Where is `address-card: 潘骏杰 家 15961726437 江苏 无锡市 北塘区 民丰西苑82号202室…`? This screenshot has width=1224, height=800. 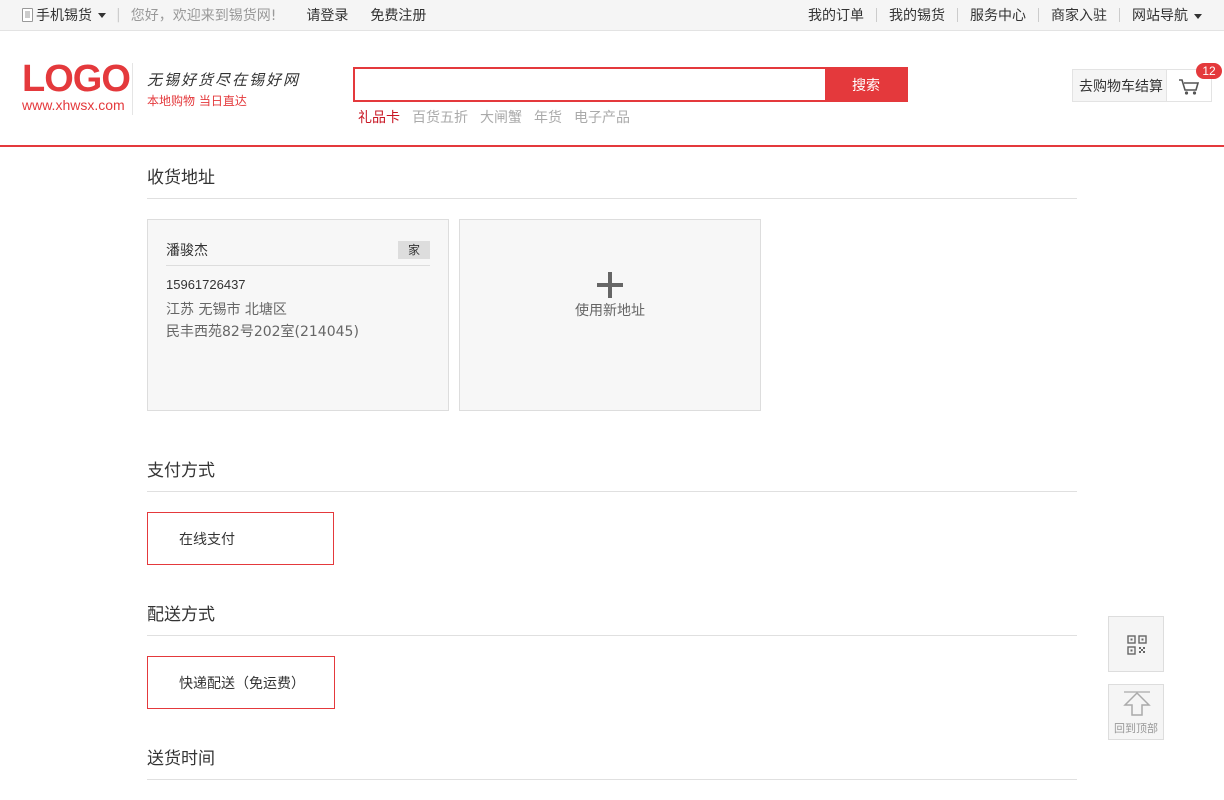 address-card: 潘骏杰 家 15961726437 江苏 无锡市 北塘区 民丰西苑82号202室… is located at coordinates (298, 315).